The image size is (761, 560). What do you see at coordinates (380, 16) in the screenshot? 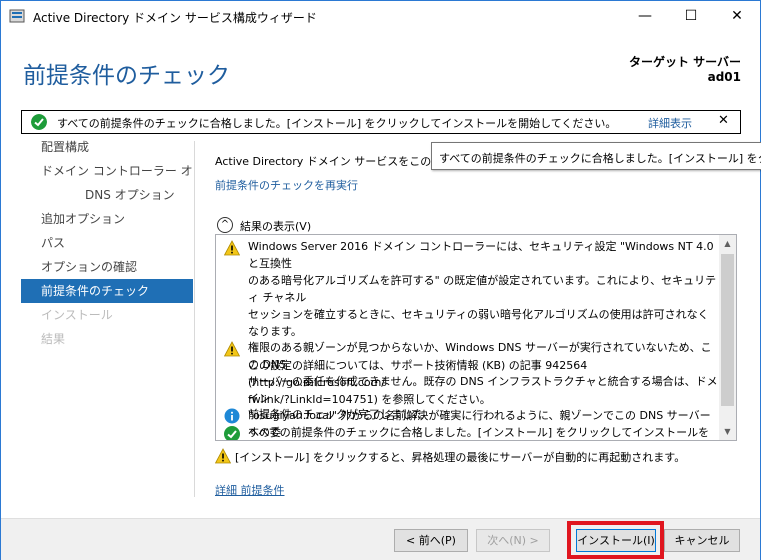
I see `title-bar: Active Directory ドメイン サービス構成ウィザード — ☐ ✕` at bounding box center [380, 16].